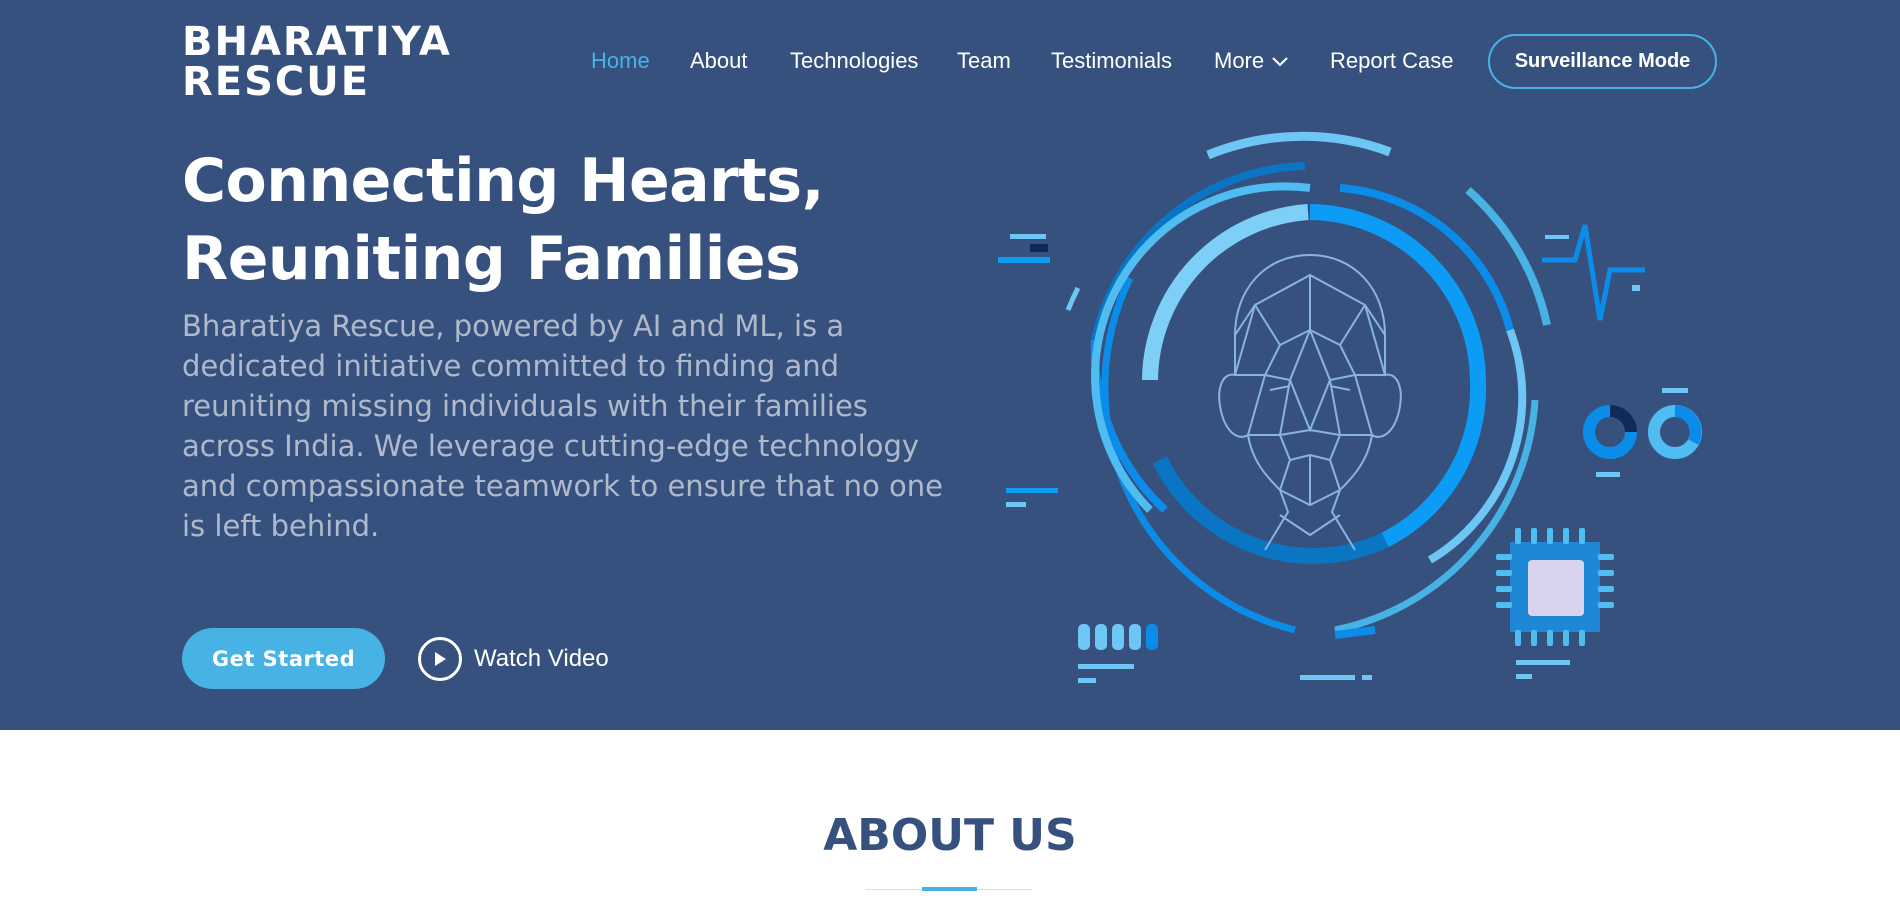  What do you see at coordinates (491, 259) in the screenshot?
I see `headline-line-2: Reuniting Families` at bounding box center [491, 259].